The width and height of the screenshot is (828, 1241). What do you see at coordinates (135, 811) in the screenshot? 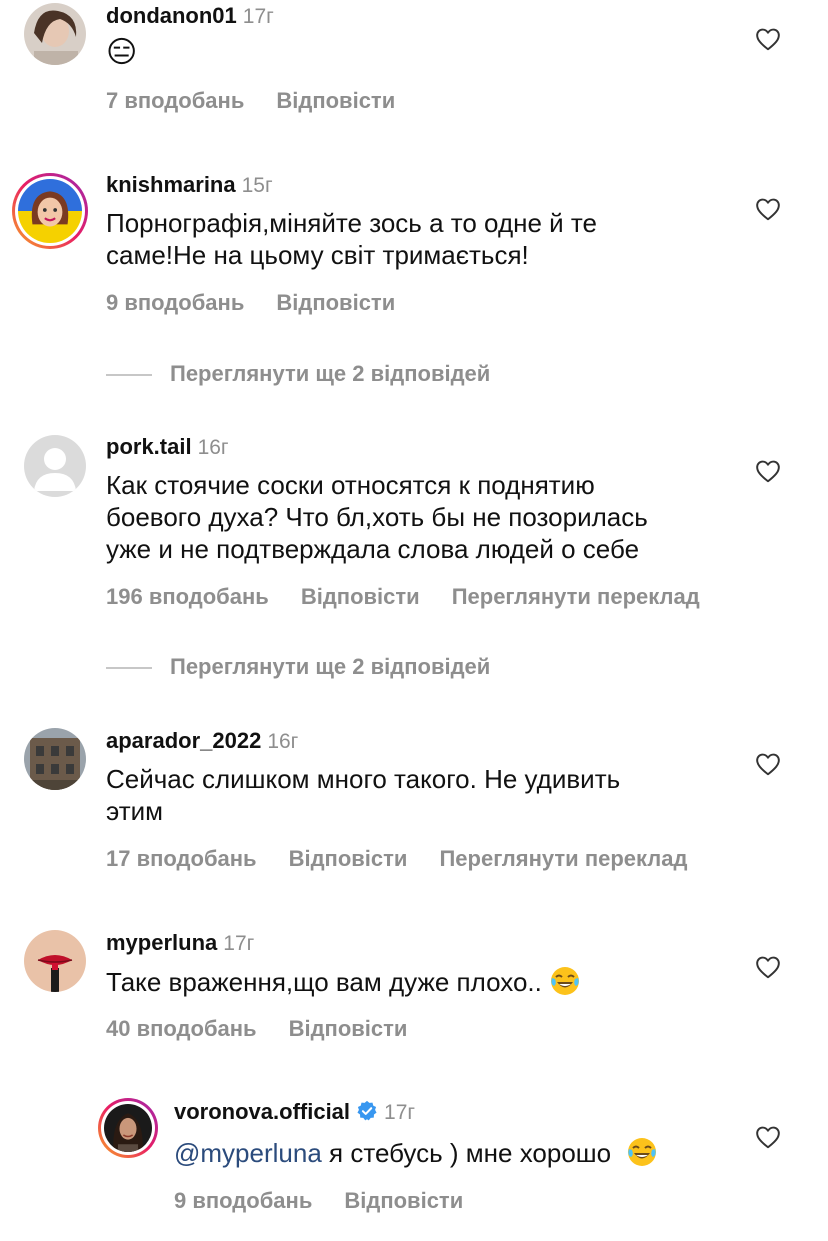
I see `comment-text-line: этим` at bounding box center [135, 811].